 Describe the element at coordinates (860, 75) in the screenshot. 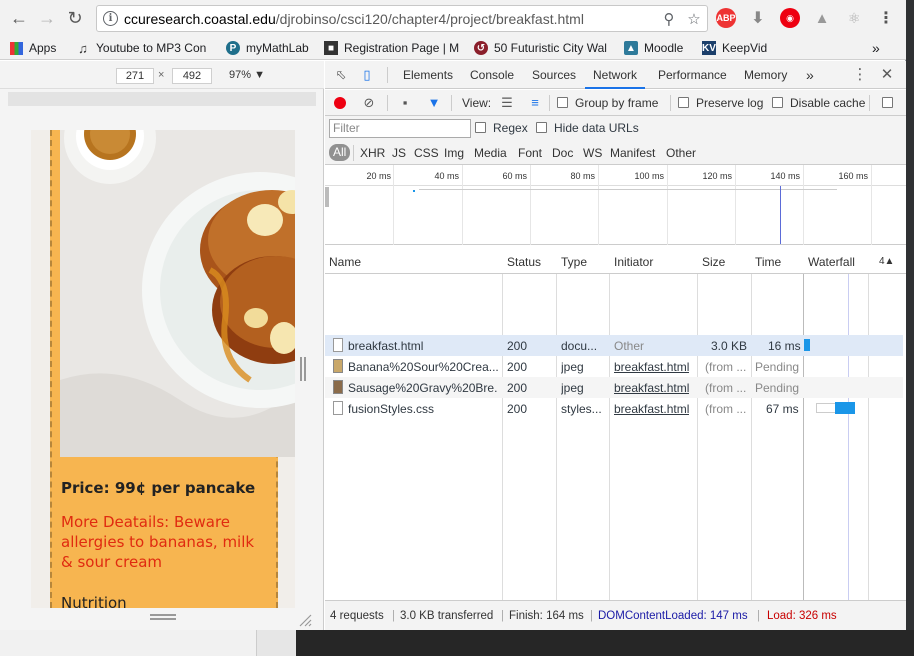

I see `devtools-menu-icon: ⋮` at that location.